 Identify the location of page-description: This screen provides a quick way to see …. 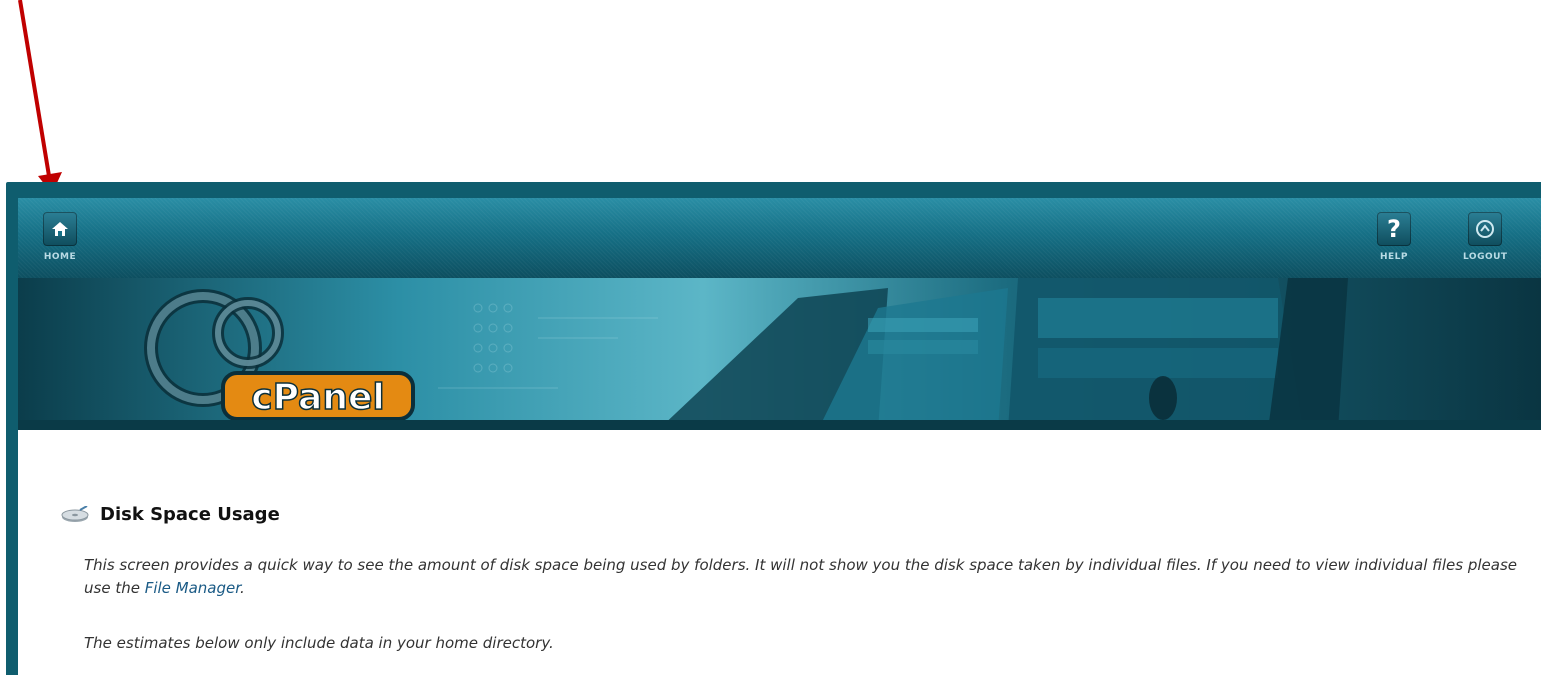
(804, 577).